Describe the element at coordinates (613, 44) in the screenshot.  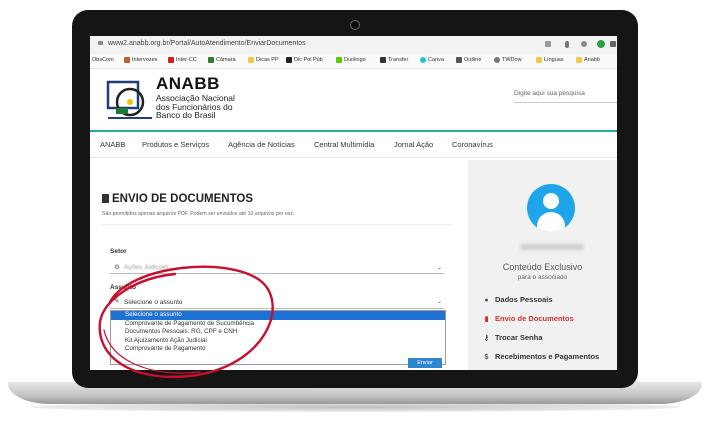
I see `puzzle-icon` at that location.